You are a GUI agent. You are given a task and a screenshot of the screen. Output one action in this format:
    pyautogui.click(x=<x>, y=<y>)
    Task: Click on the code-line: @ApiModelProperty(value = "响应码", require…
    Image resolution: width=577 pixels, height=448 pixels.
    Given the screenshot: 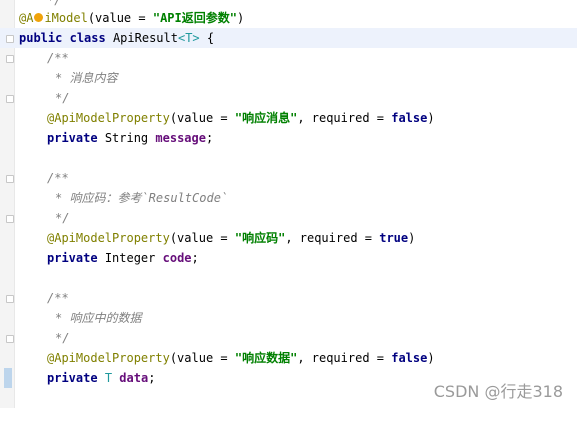 What is the action you would take?
    pyautogui.click(x=288, y=238)
    